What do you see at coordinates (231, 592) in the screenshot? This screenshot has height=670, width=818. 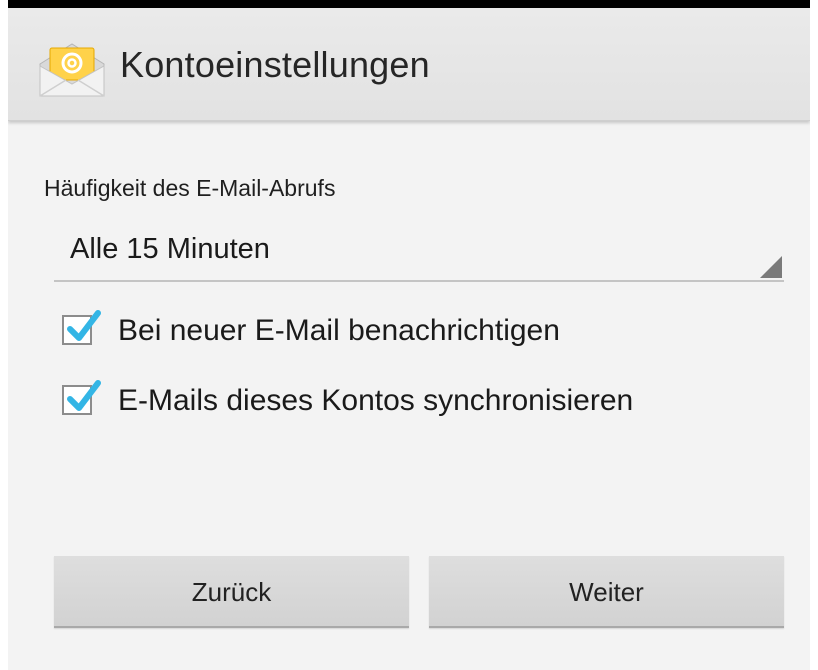 I see `back-button: Zurück` at bounding box center [231, 592].